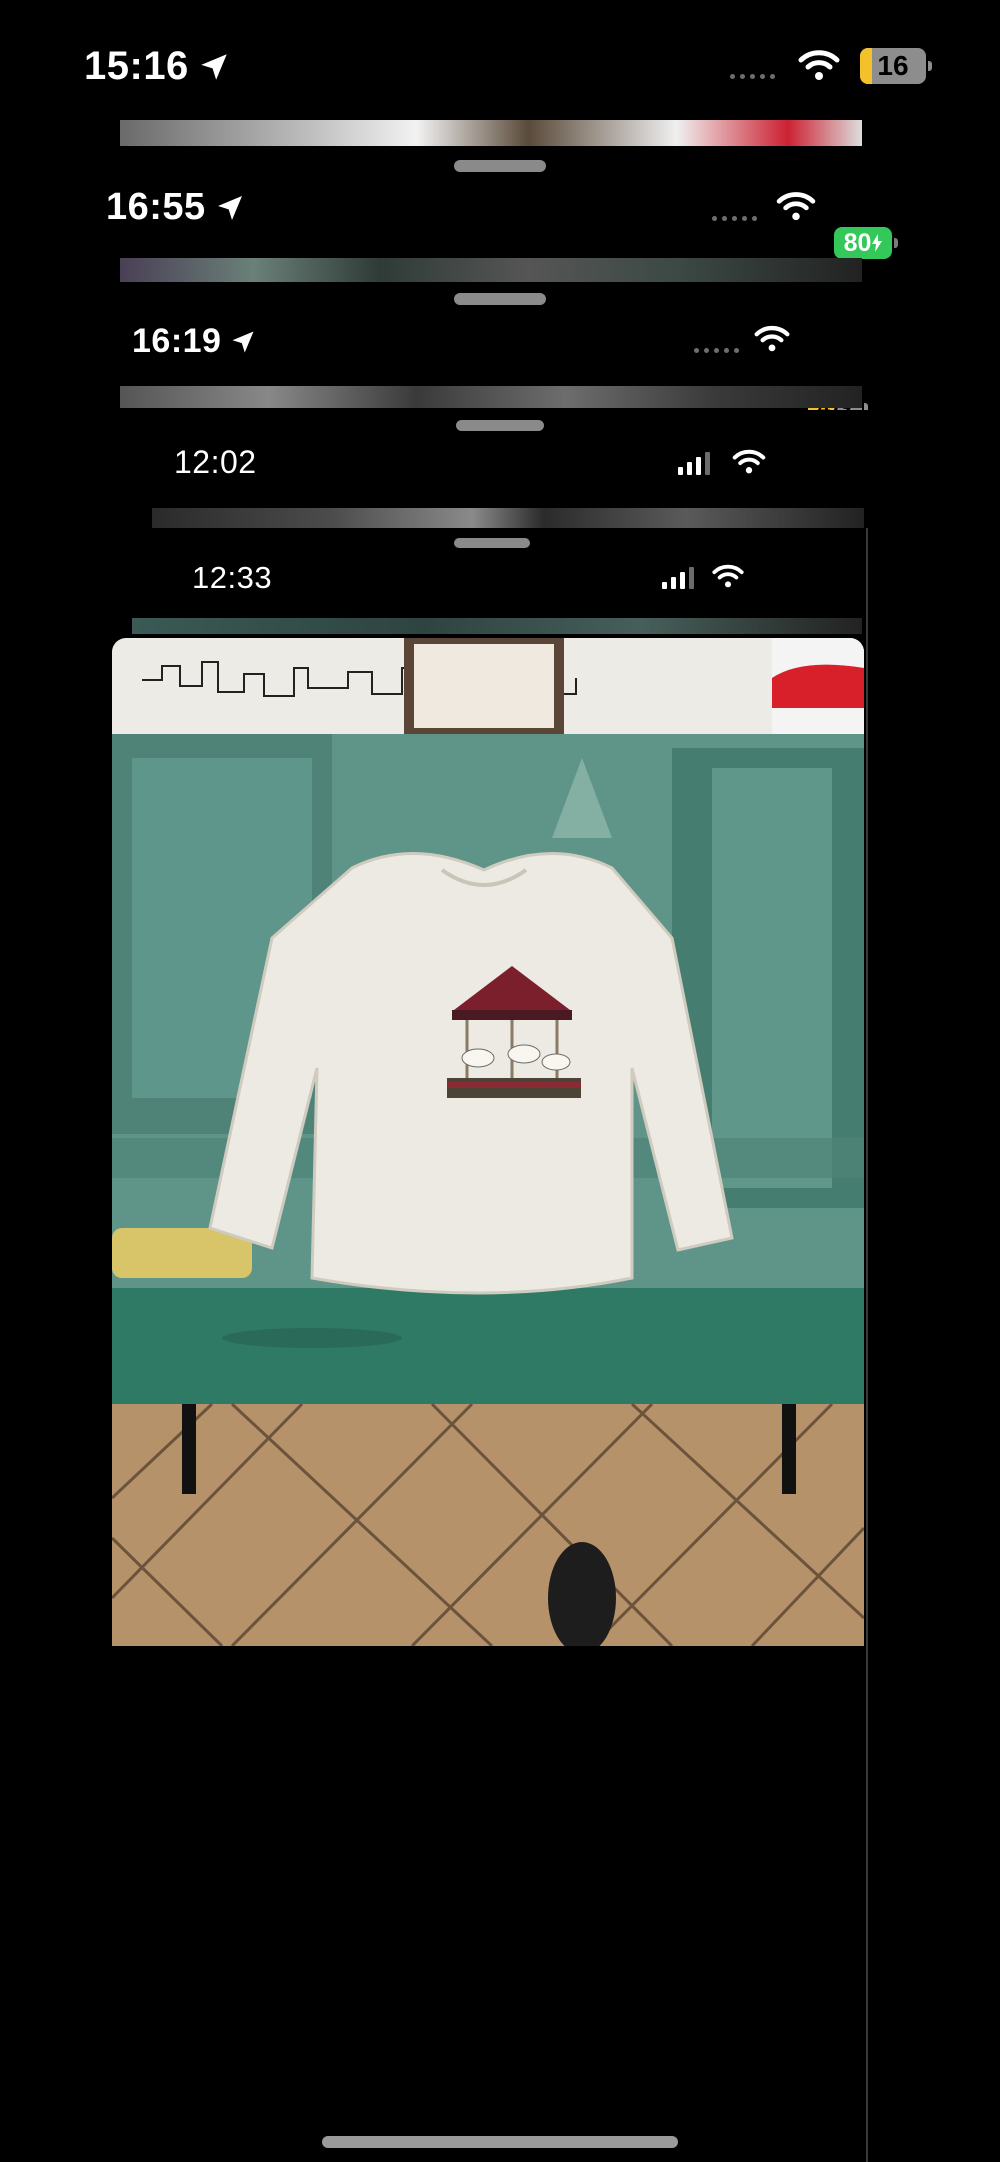 The height and width of the screenshot is (2162, 1000). What do you see at coordinates (500, 2142) in the screenshot?
I see `home-indicator` at bounding box center [500, 2142].